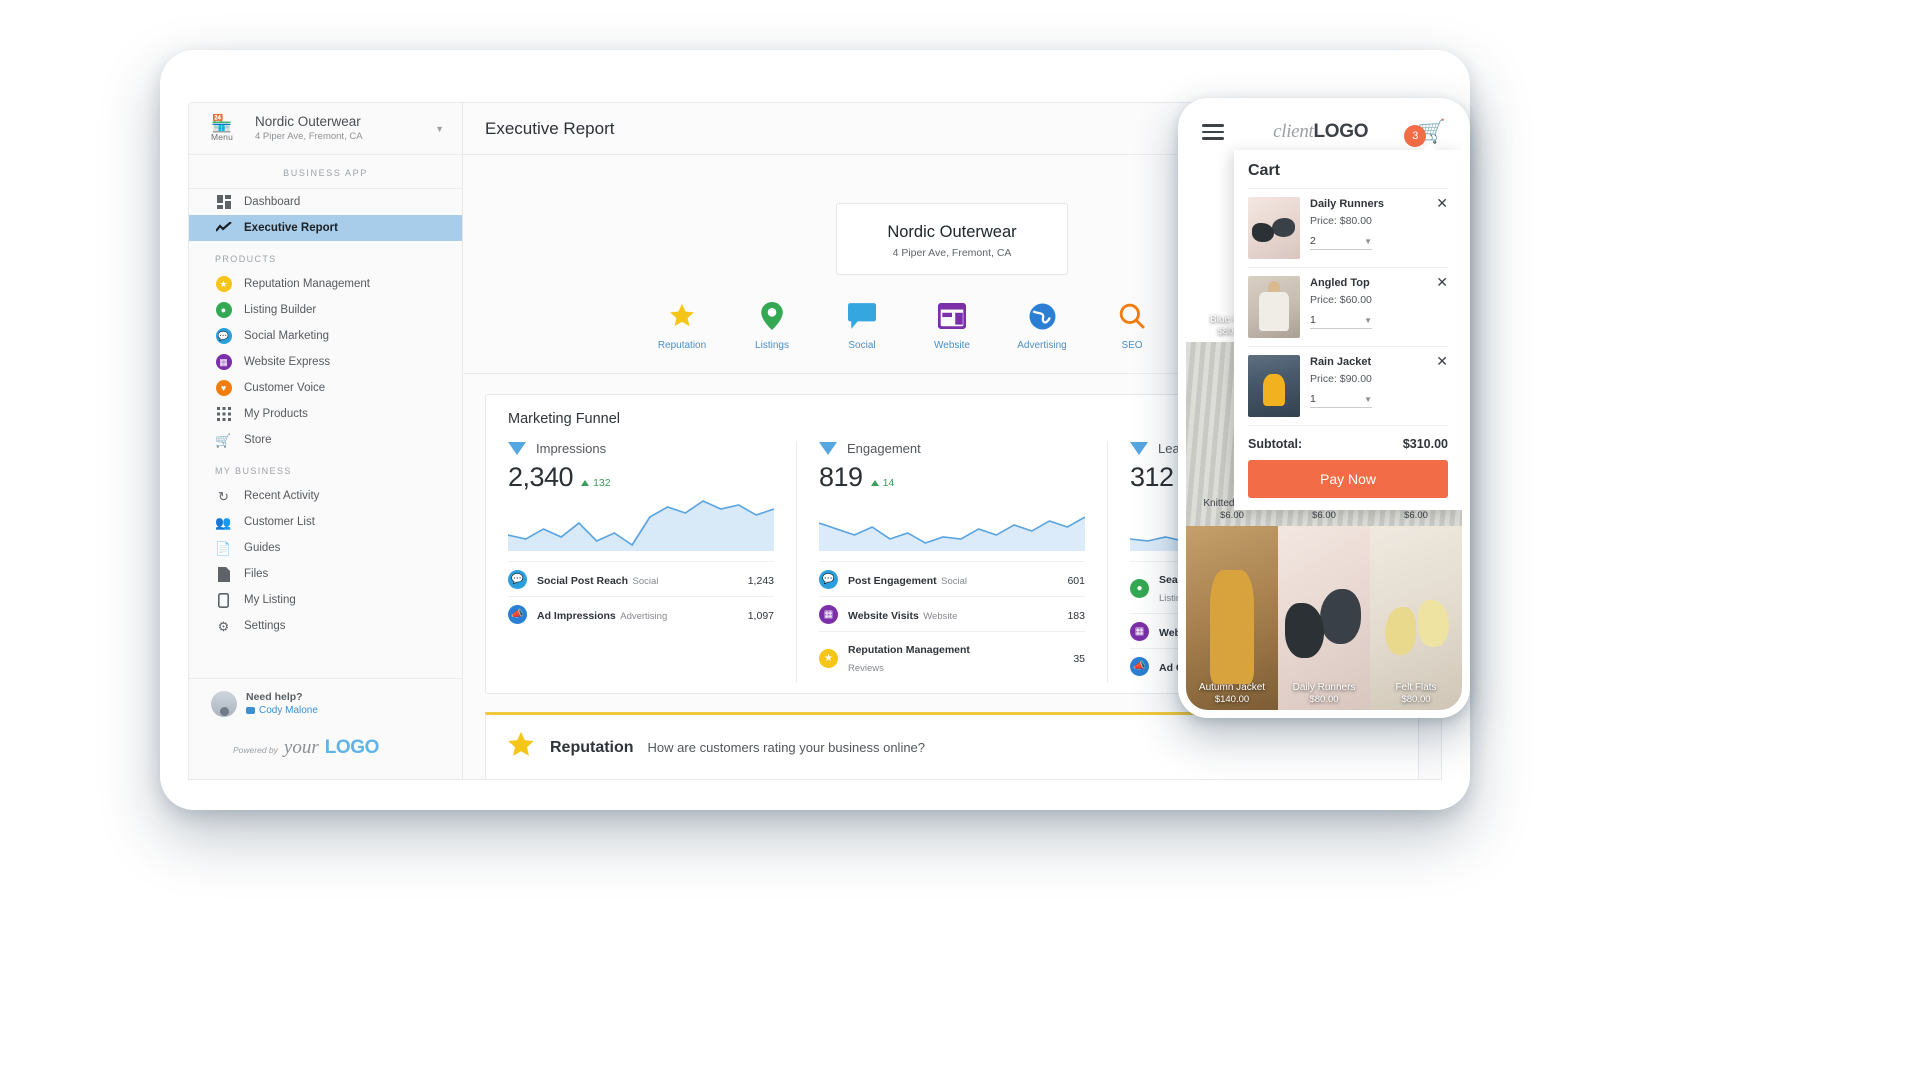  I want to click on logo-bold: LOGO, so click(1341, 131).